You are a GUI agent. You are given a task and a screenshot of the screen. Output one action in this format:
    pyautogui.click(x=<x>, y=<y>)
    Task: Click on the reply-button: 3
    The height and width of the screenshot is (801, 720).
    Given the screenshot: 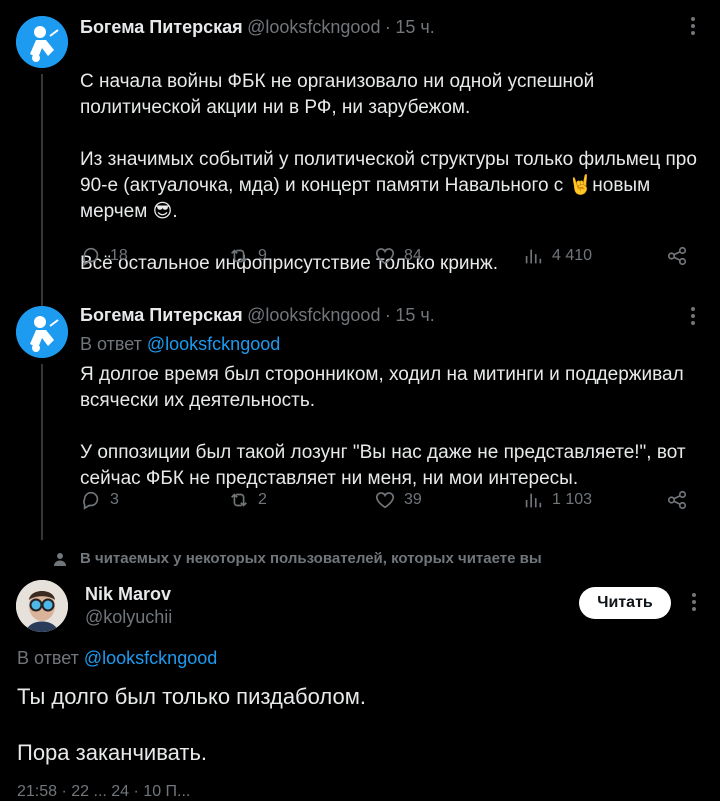 What is the action you would take?
    pyautogui.click(x=99, y=500)
    